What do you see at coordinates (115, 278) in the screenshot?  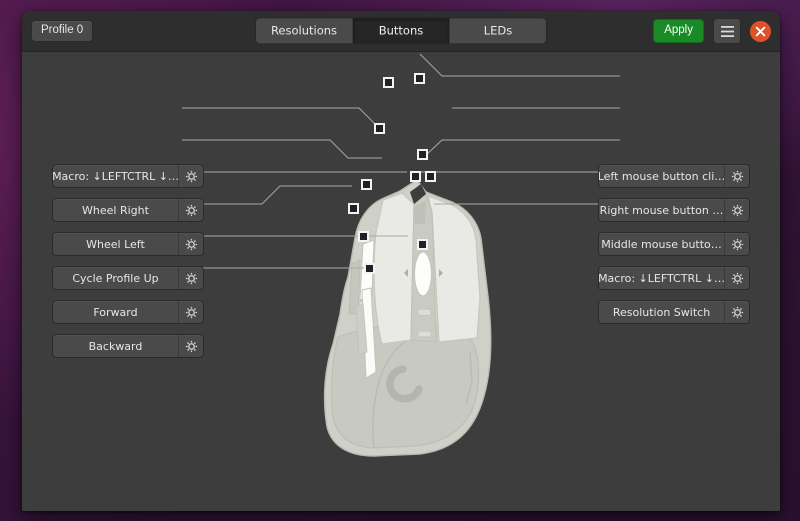 I see `button-action-label: Cycle Profile Up` at bounding box center [115, 278].